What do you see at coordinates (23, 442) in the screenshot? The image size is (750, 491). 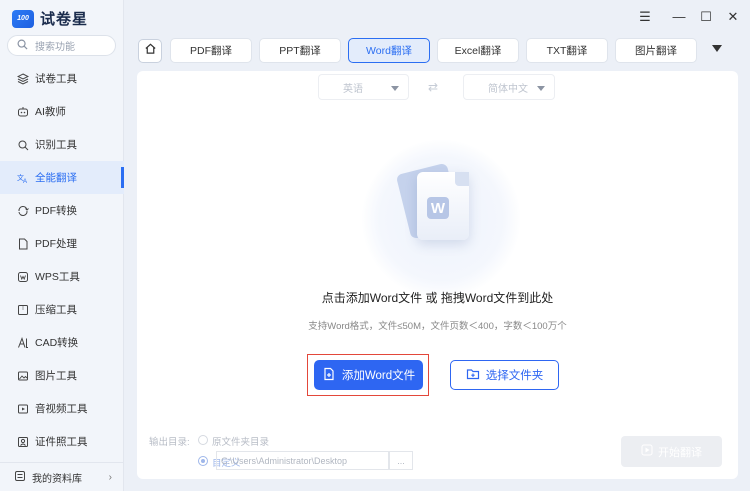 I see `id-photo-icon` at bounding box center [23, 442].